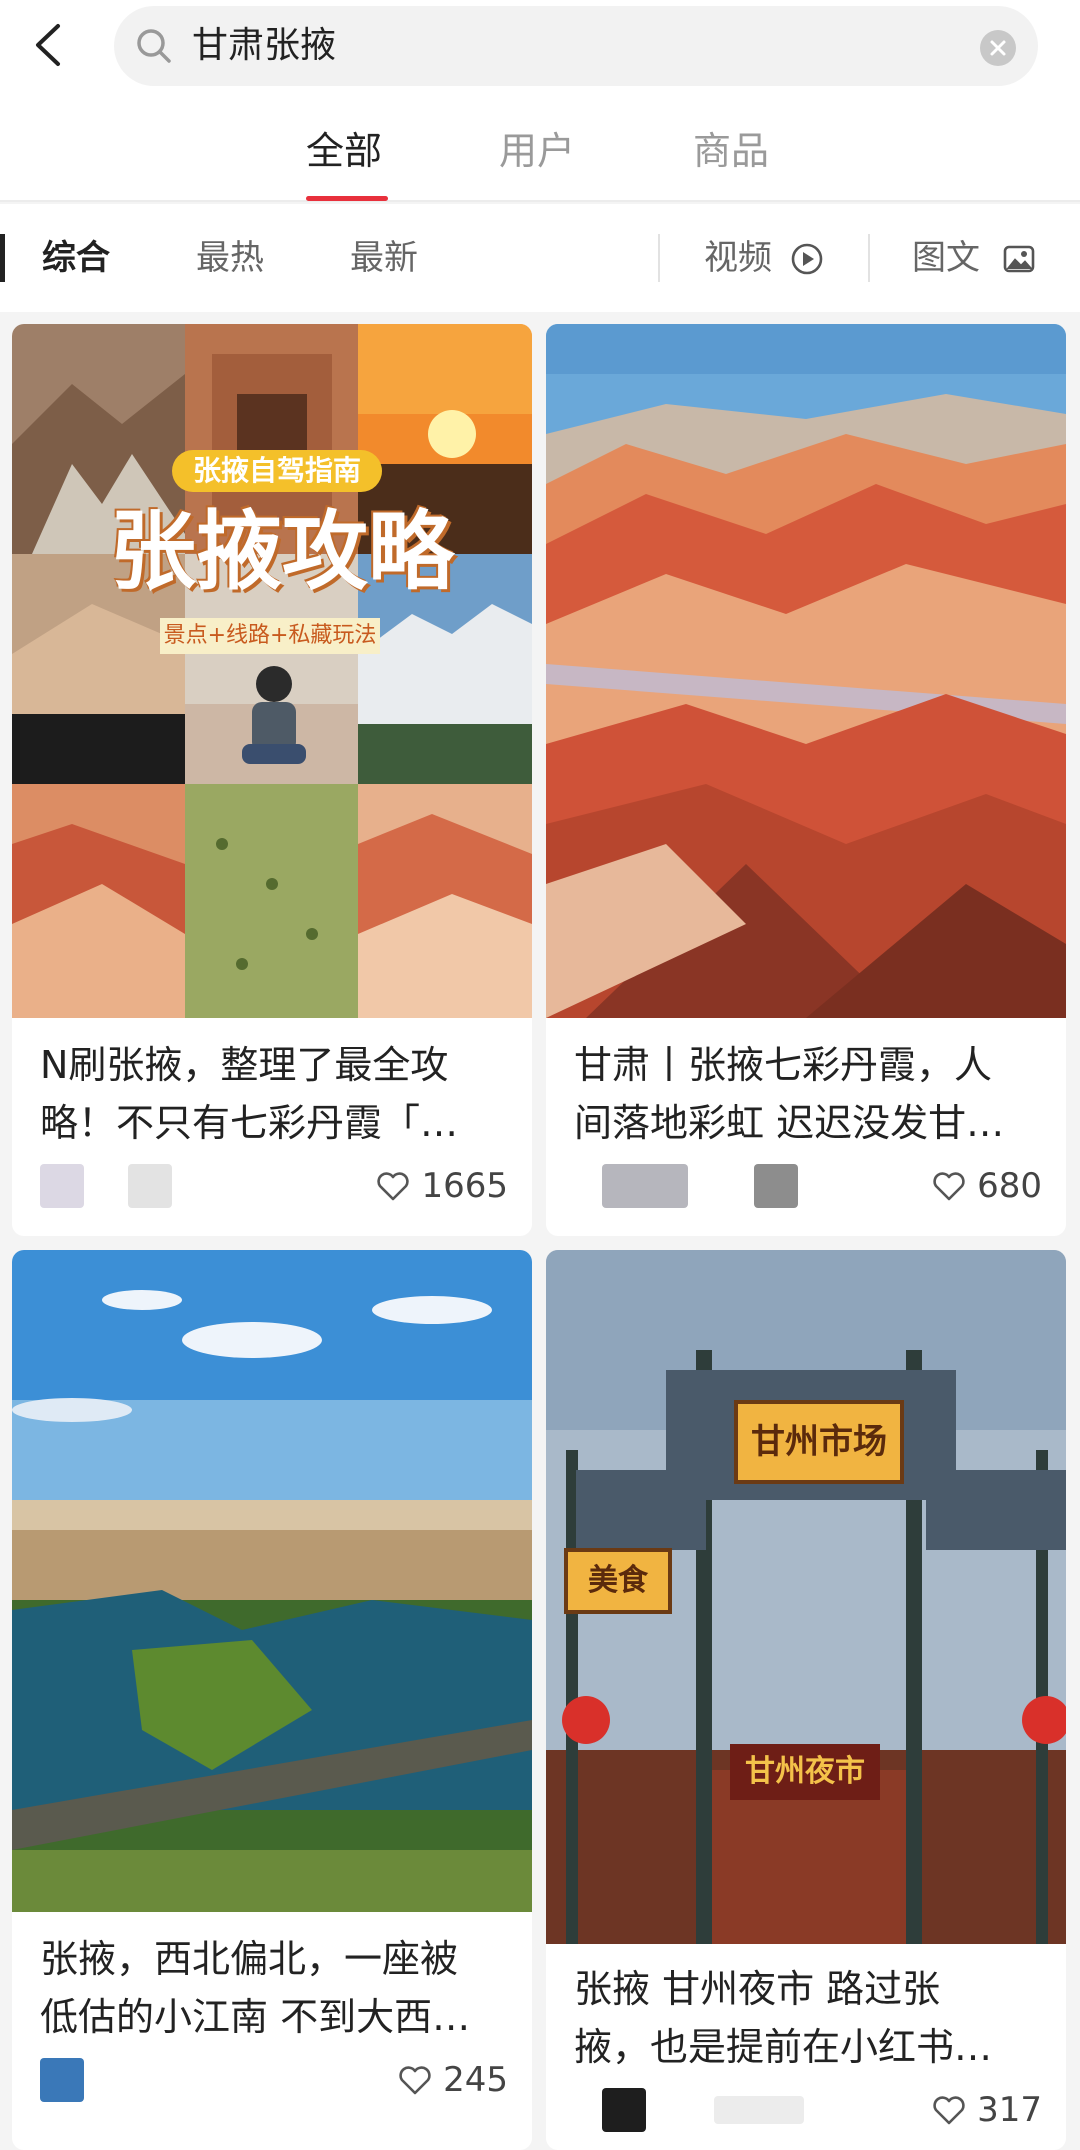 The width and height of the screenshot is (1080, 2150). Describe the element at coordinates (537, 151) in the screenshot. I see `tab-users: 用户` at that location.